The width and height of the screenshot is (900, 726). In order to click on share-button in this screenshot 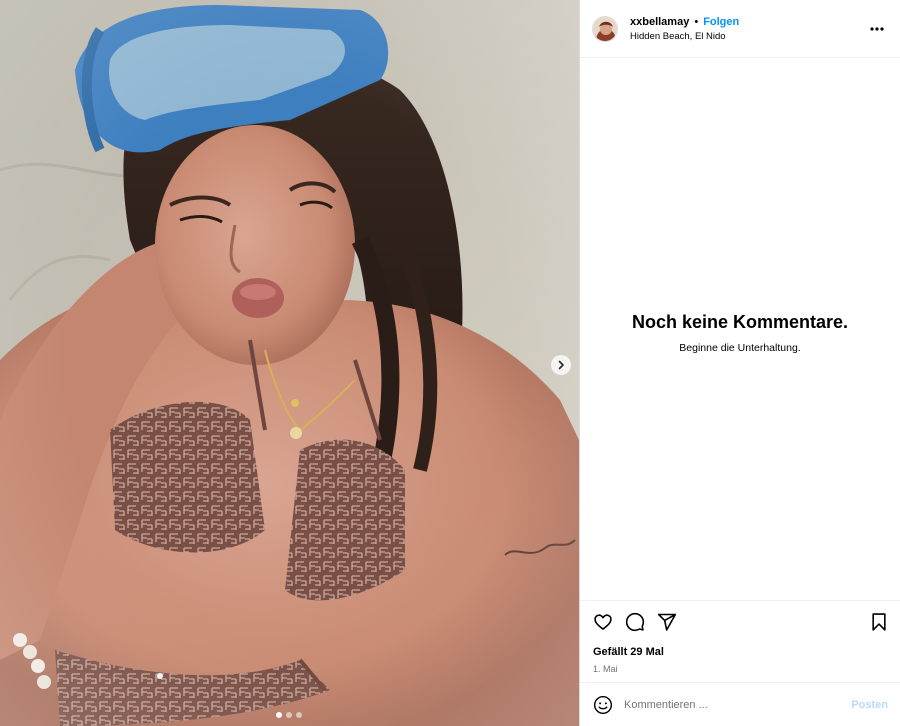, I will do `click(667, 622)`.